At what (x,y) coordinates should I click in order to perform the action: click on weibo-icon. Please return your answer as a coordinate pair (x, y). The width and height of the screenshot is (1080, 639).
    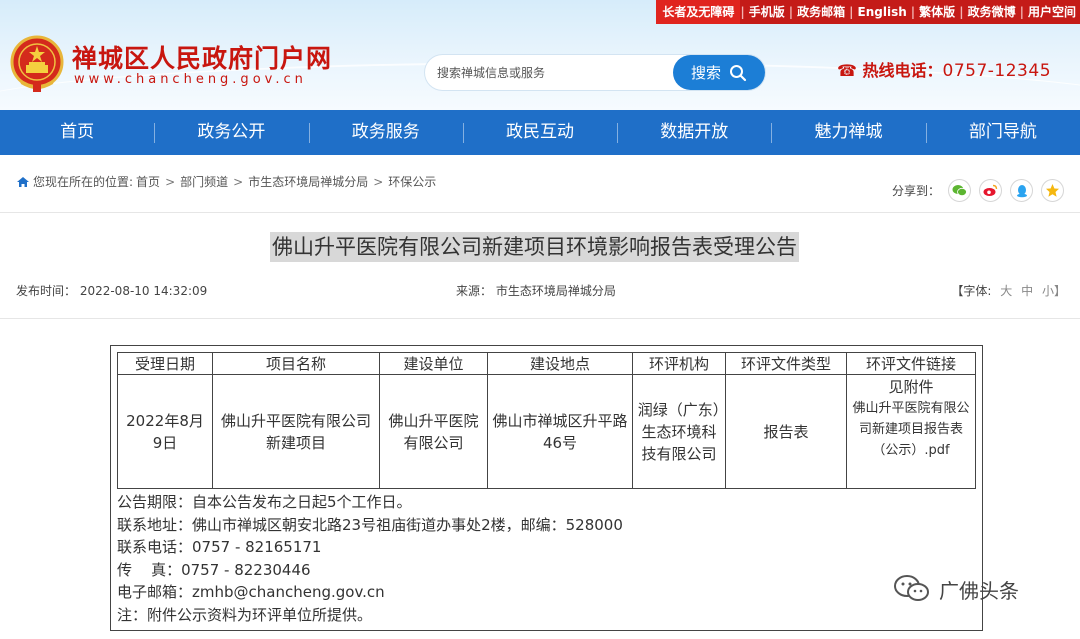
    Looking at the image, I should click on (990, 190).